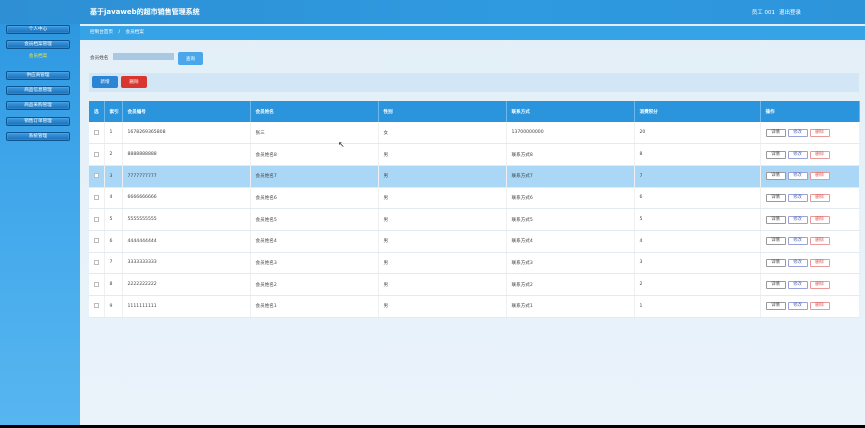 Image resolution: width=865 pixels, height=428 pixels. What do you see at coordinates (474, 133) in the screenshot?
I see `table-row: 1 1678269365808 张三女 13700000000 20 详情 修改 删除` at bounding box center [474, 133].